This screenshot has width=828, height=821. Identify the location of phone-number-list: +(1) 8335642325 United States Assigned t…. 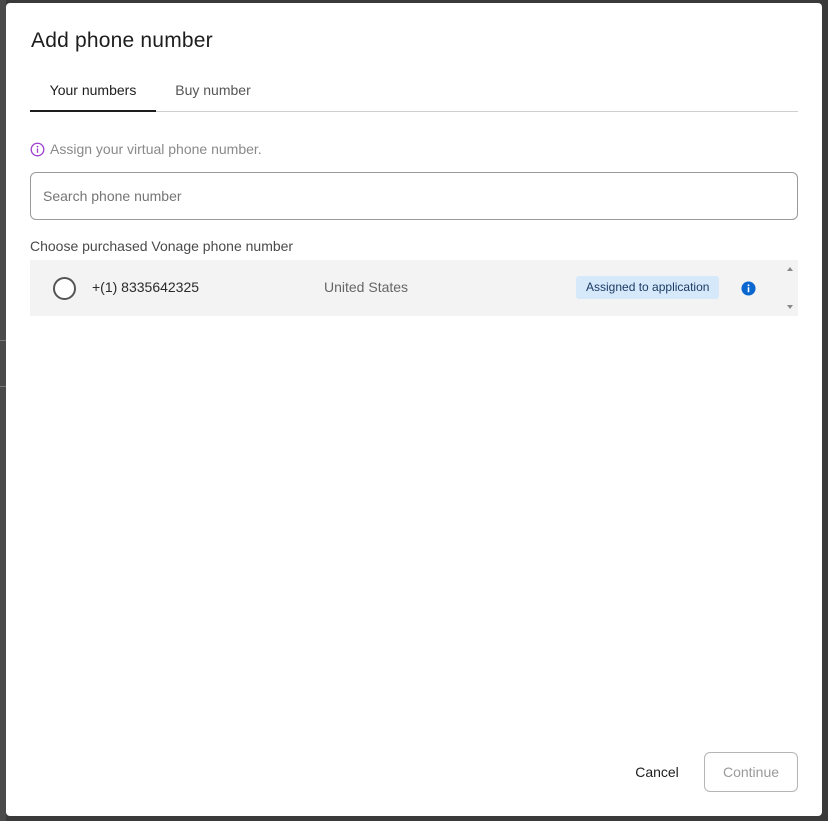
(414, 288).